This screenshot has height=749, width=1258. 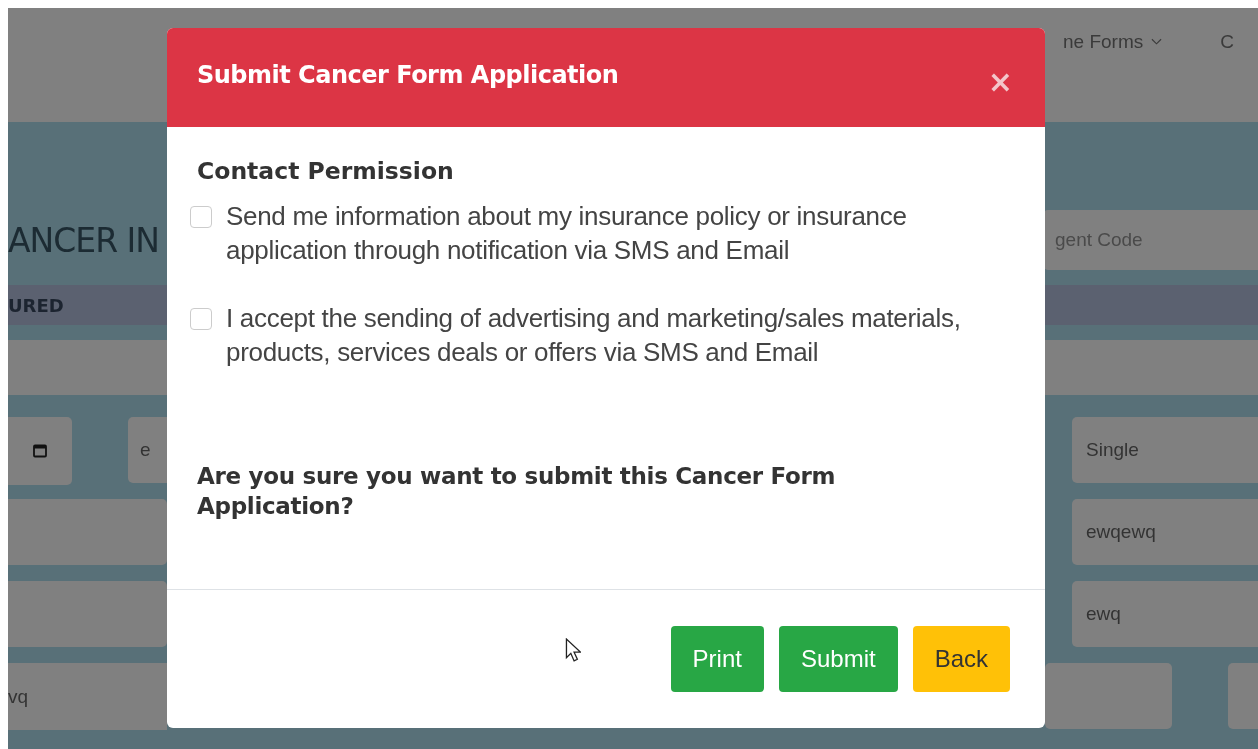 I want to click on section-title: Contact Permission, so click(x=326, y=171).